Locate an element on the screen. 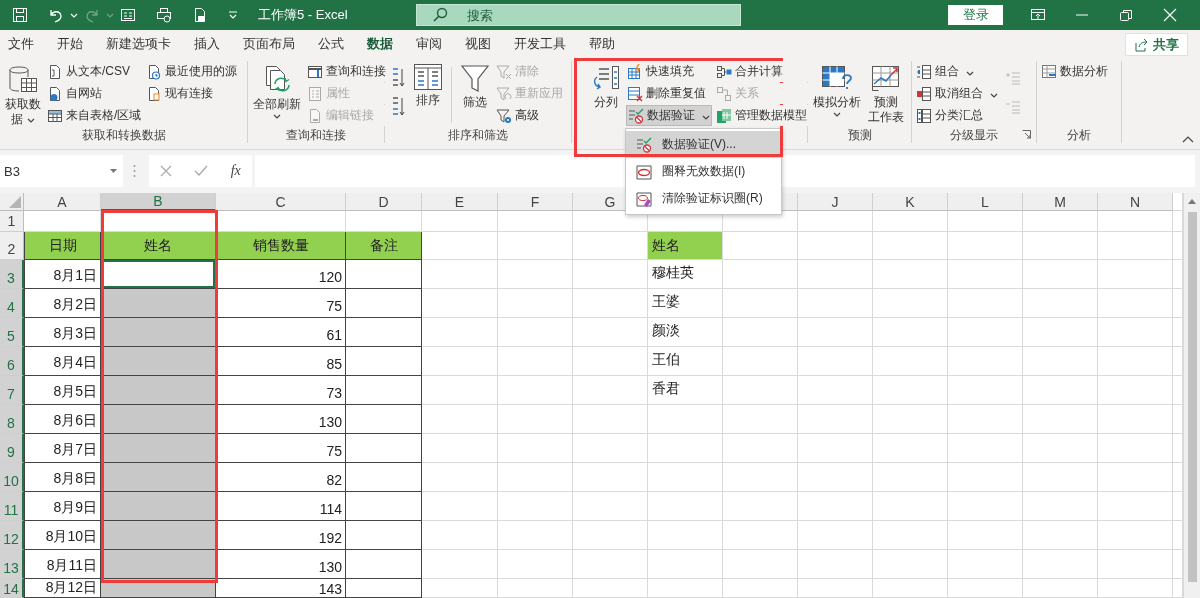 This screenshot has width=1200, height=598. dialog-launcher-icon is located at coordinates (1026, 134).